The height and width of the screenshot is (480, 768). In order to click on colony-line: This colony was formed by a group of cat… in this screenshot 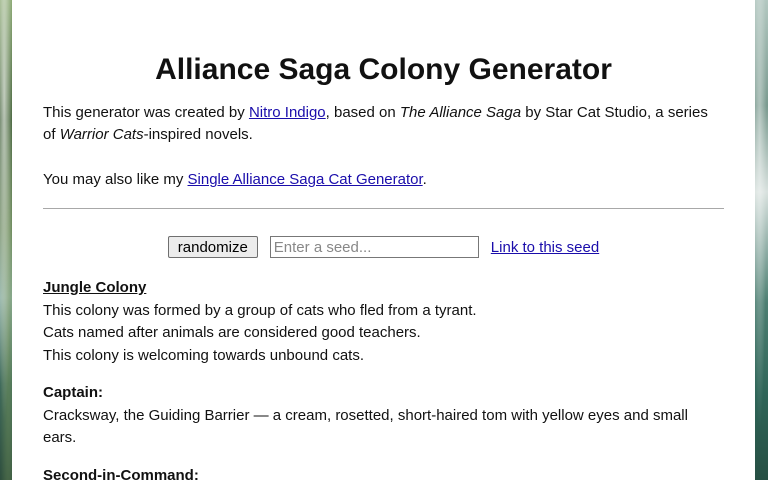, I will do `click(260, 310)`.